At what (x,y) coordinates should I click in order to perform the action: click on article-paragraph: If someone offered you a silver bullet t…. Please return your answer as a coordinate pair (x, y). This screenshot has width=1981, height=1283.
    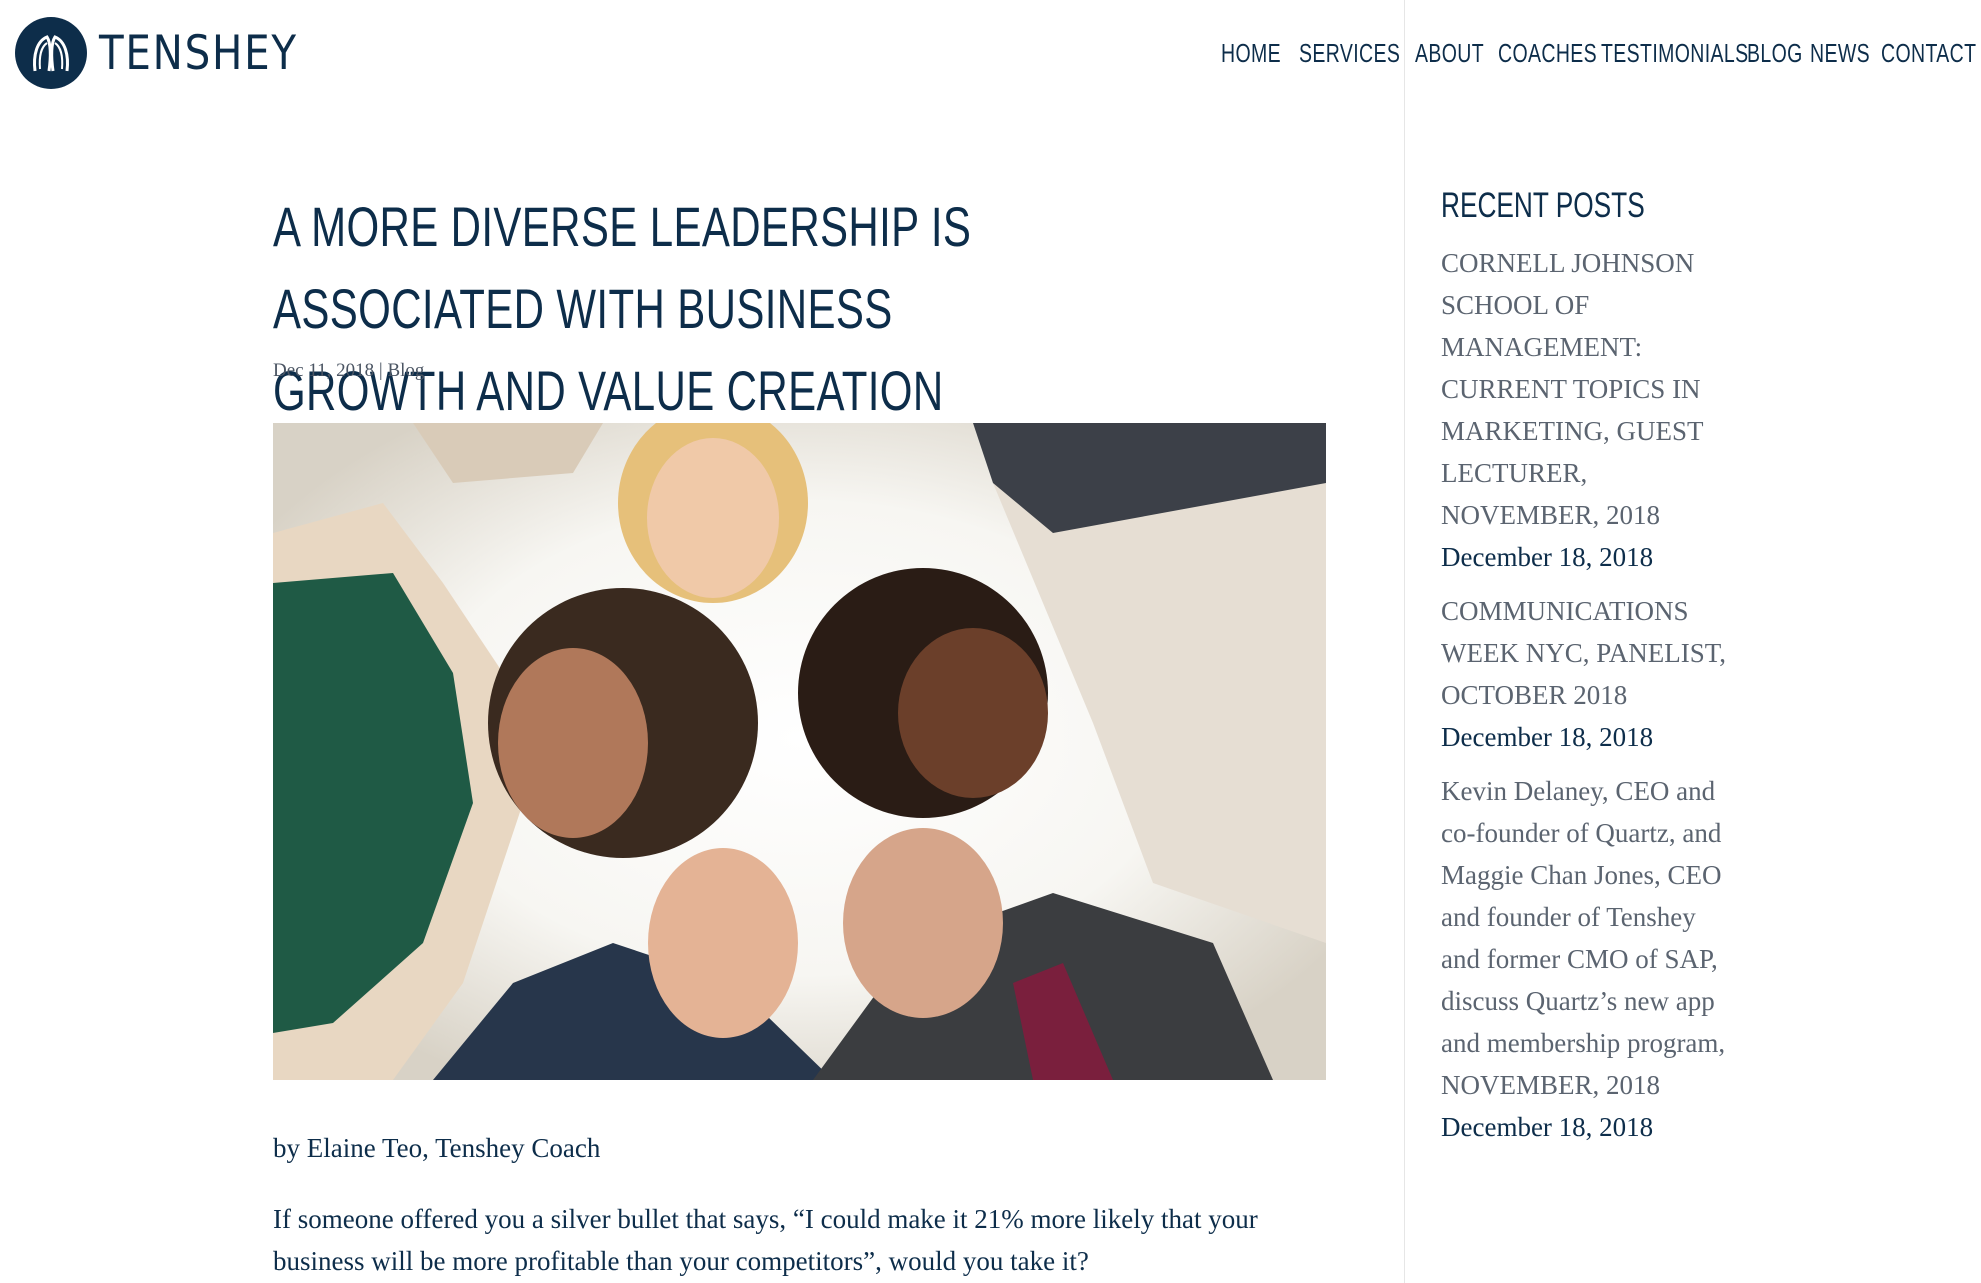
    Looking at the image, I should click on (765, 1240).